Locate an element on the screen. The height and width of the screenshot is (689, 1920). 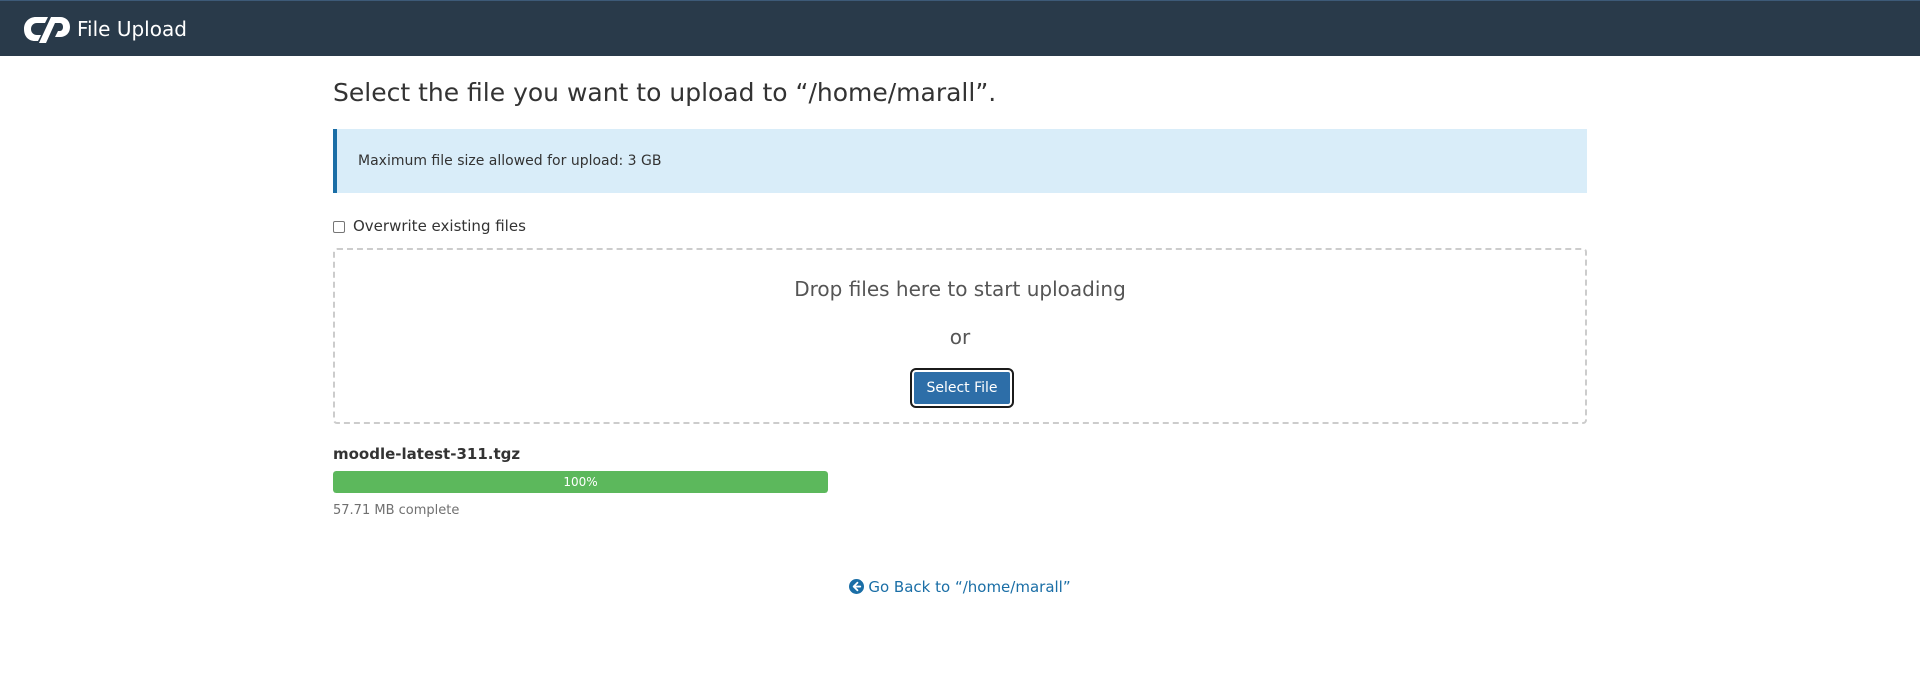
select-file-button: Select File is located at coordinates (962, 388).